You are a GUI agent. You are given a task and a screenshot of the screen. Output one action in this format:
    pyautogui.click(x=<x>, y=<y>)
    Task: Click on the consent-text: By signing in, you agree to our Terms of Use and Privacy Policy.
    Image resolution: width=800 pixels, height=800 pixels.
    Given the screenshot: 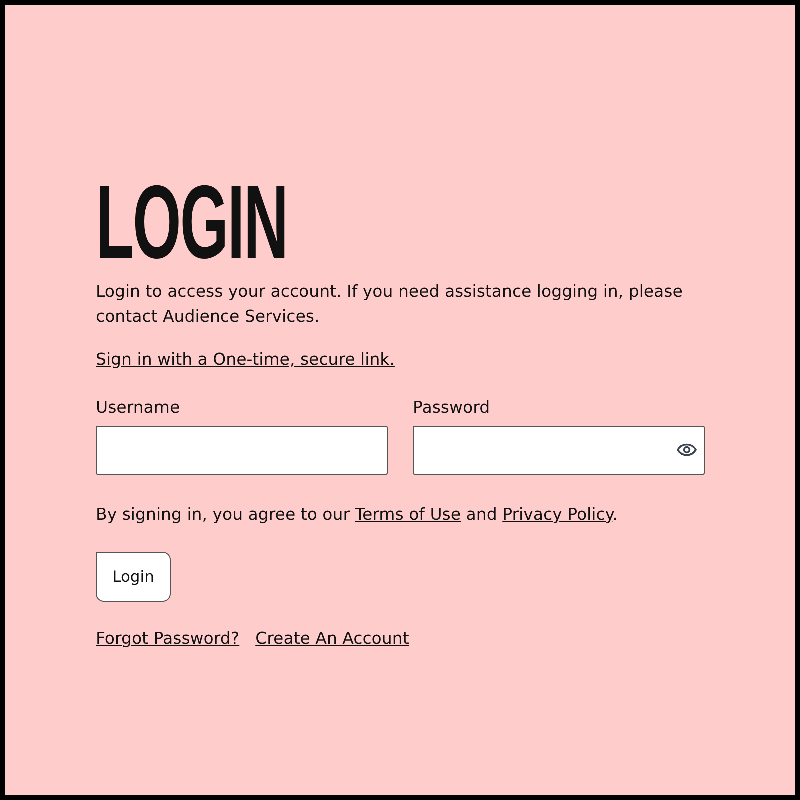 What is the action you would take?
    pyautogui.click(x=357, y=515)
    